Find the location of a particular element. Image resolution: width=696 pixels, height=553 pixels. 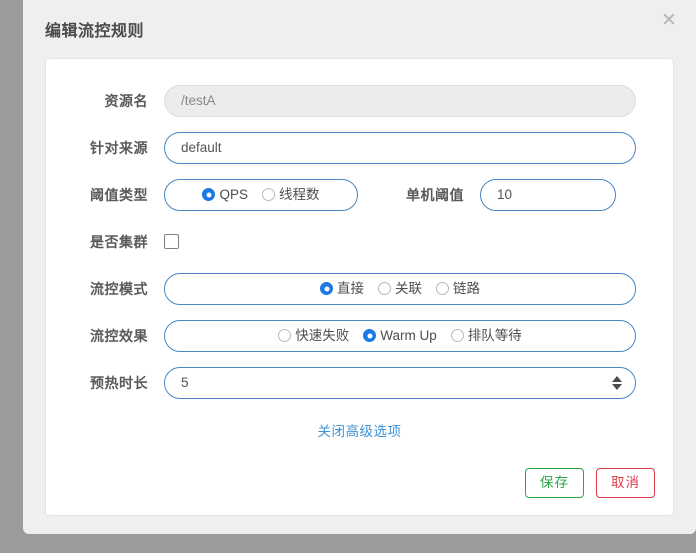

flow-effect-option-warm-up: Warm Up is located at coordinates (400, 336).